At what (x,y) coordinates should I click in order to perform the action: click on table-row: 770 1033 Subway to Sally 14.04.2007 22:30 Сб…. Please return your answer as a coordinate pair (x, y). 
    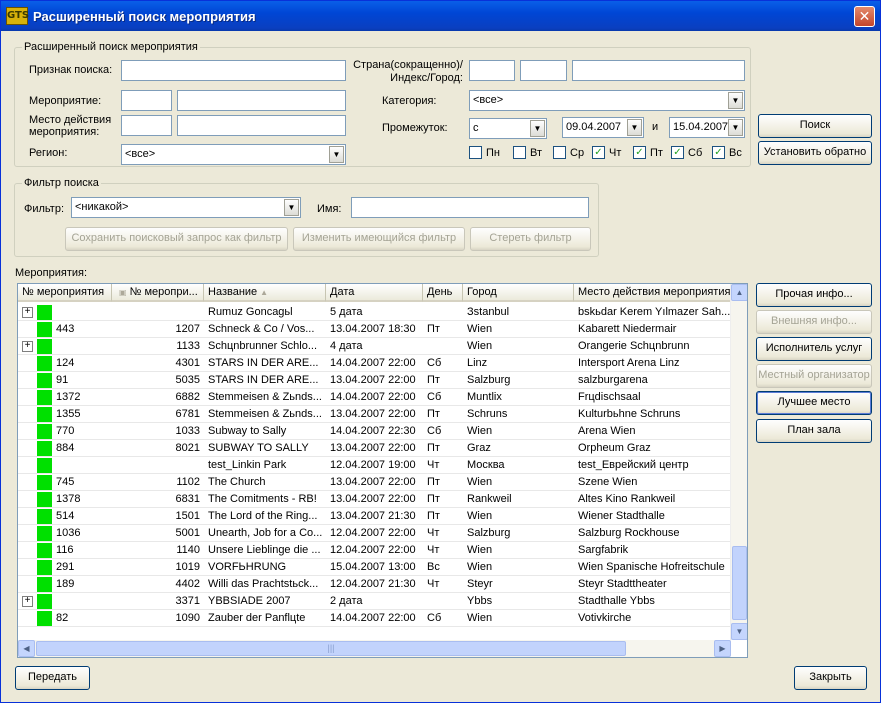
    Looking at the image, I should click on (374, 431).